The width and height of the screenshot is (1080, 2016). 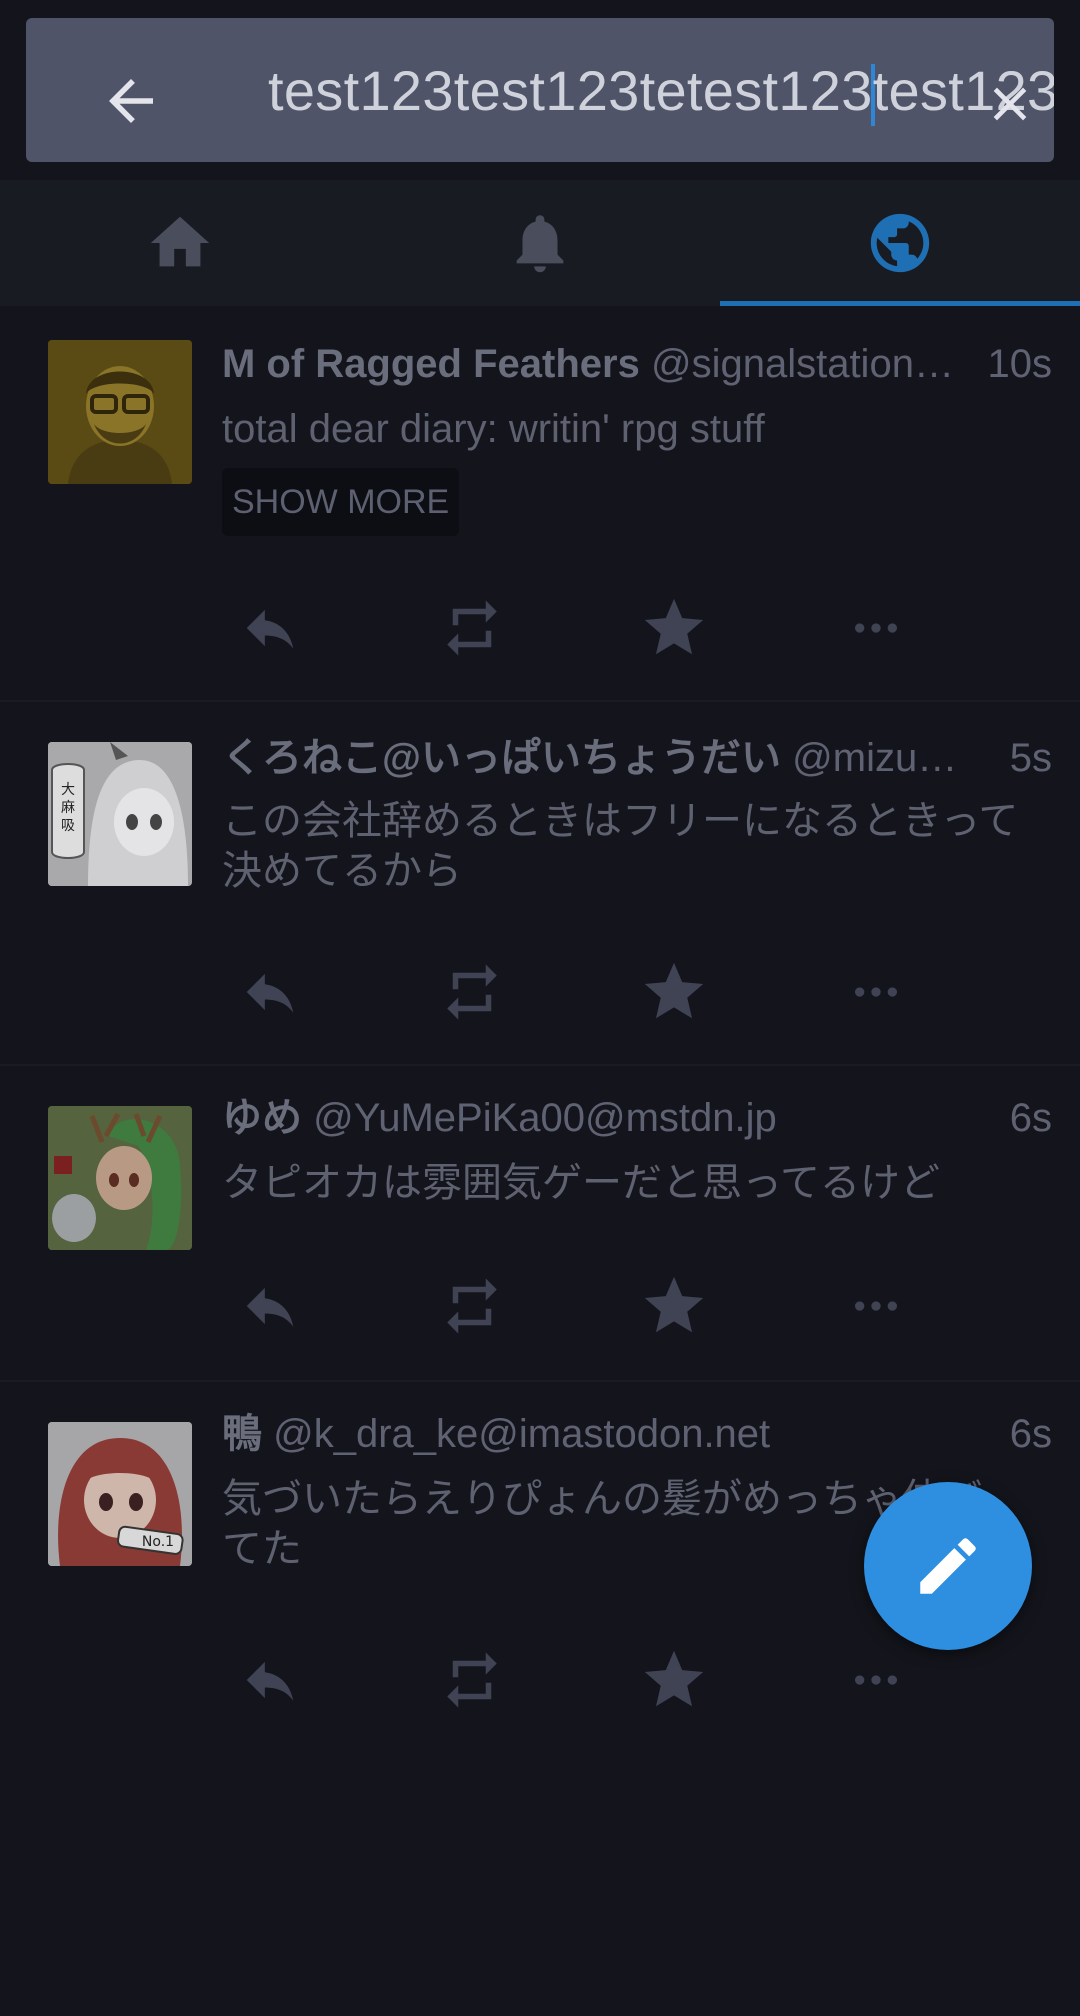 I want to click on display-name: くろねこ@いっぱいちょうだい, so click(x=501, y=758).